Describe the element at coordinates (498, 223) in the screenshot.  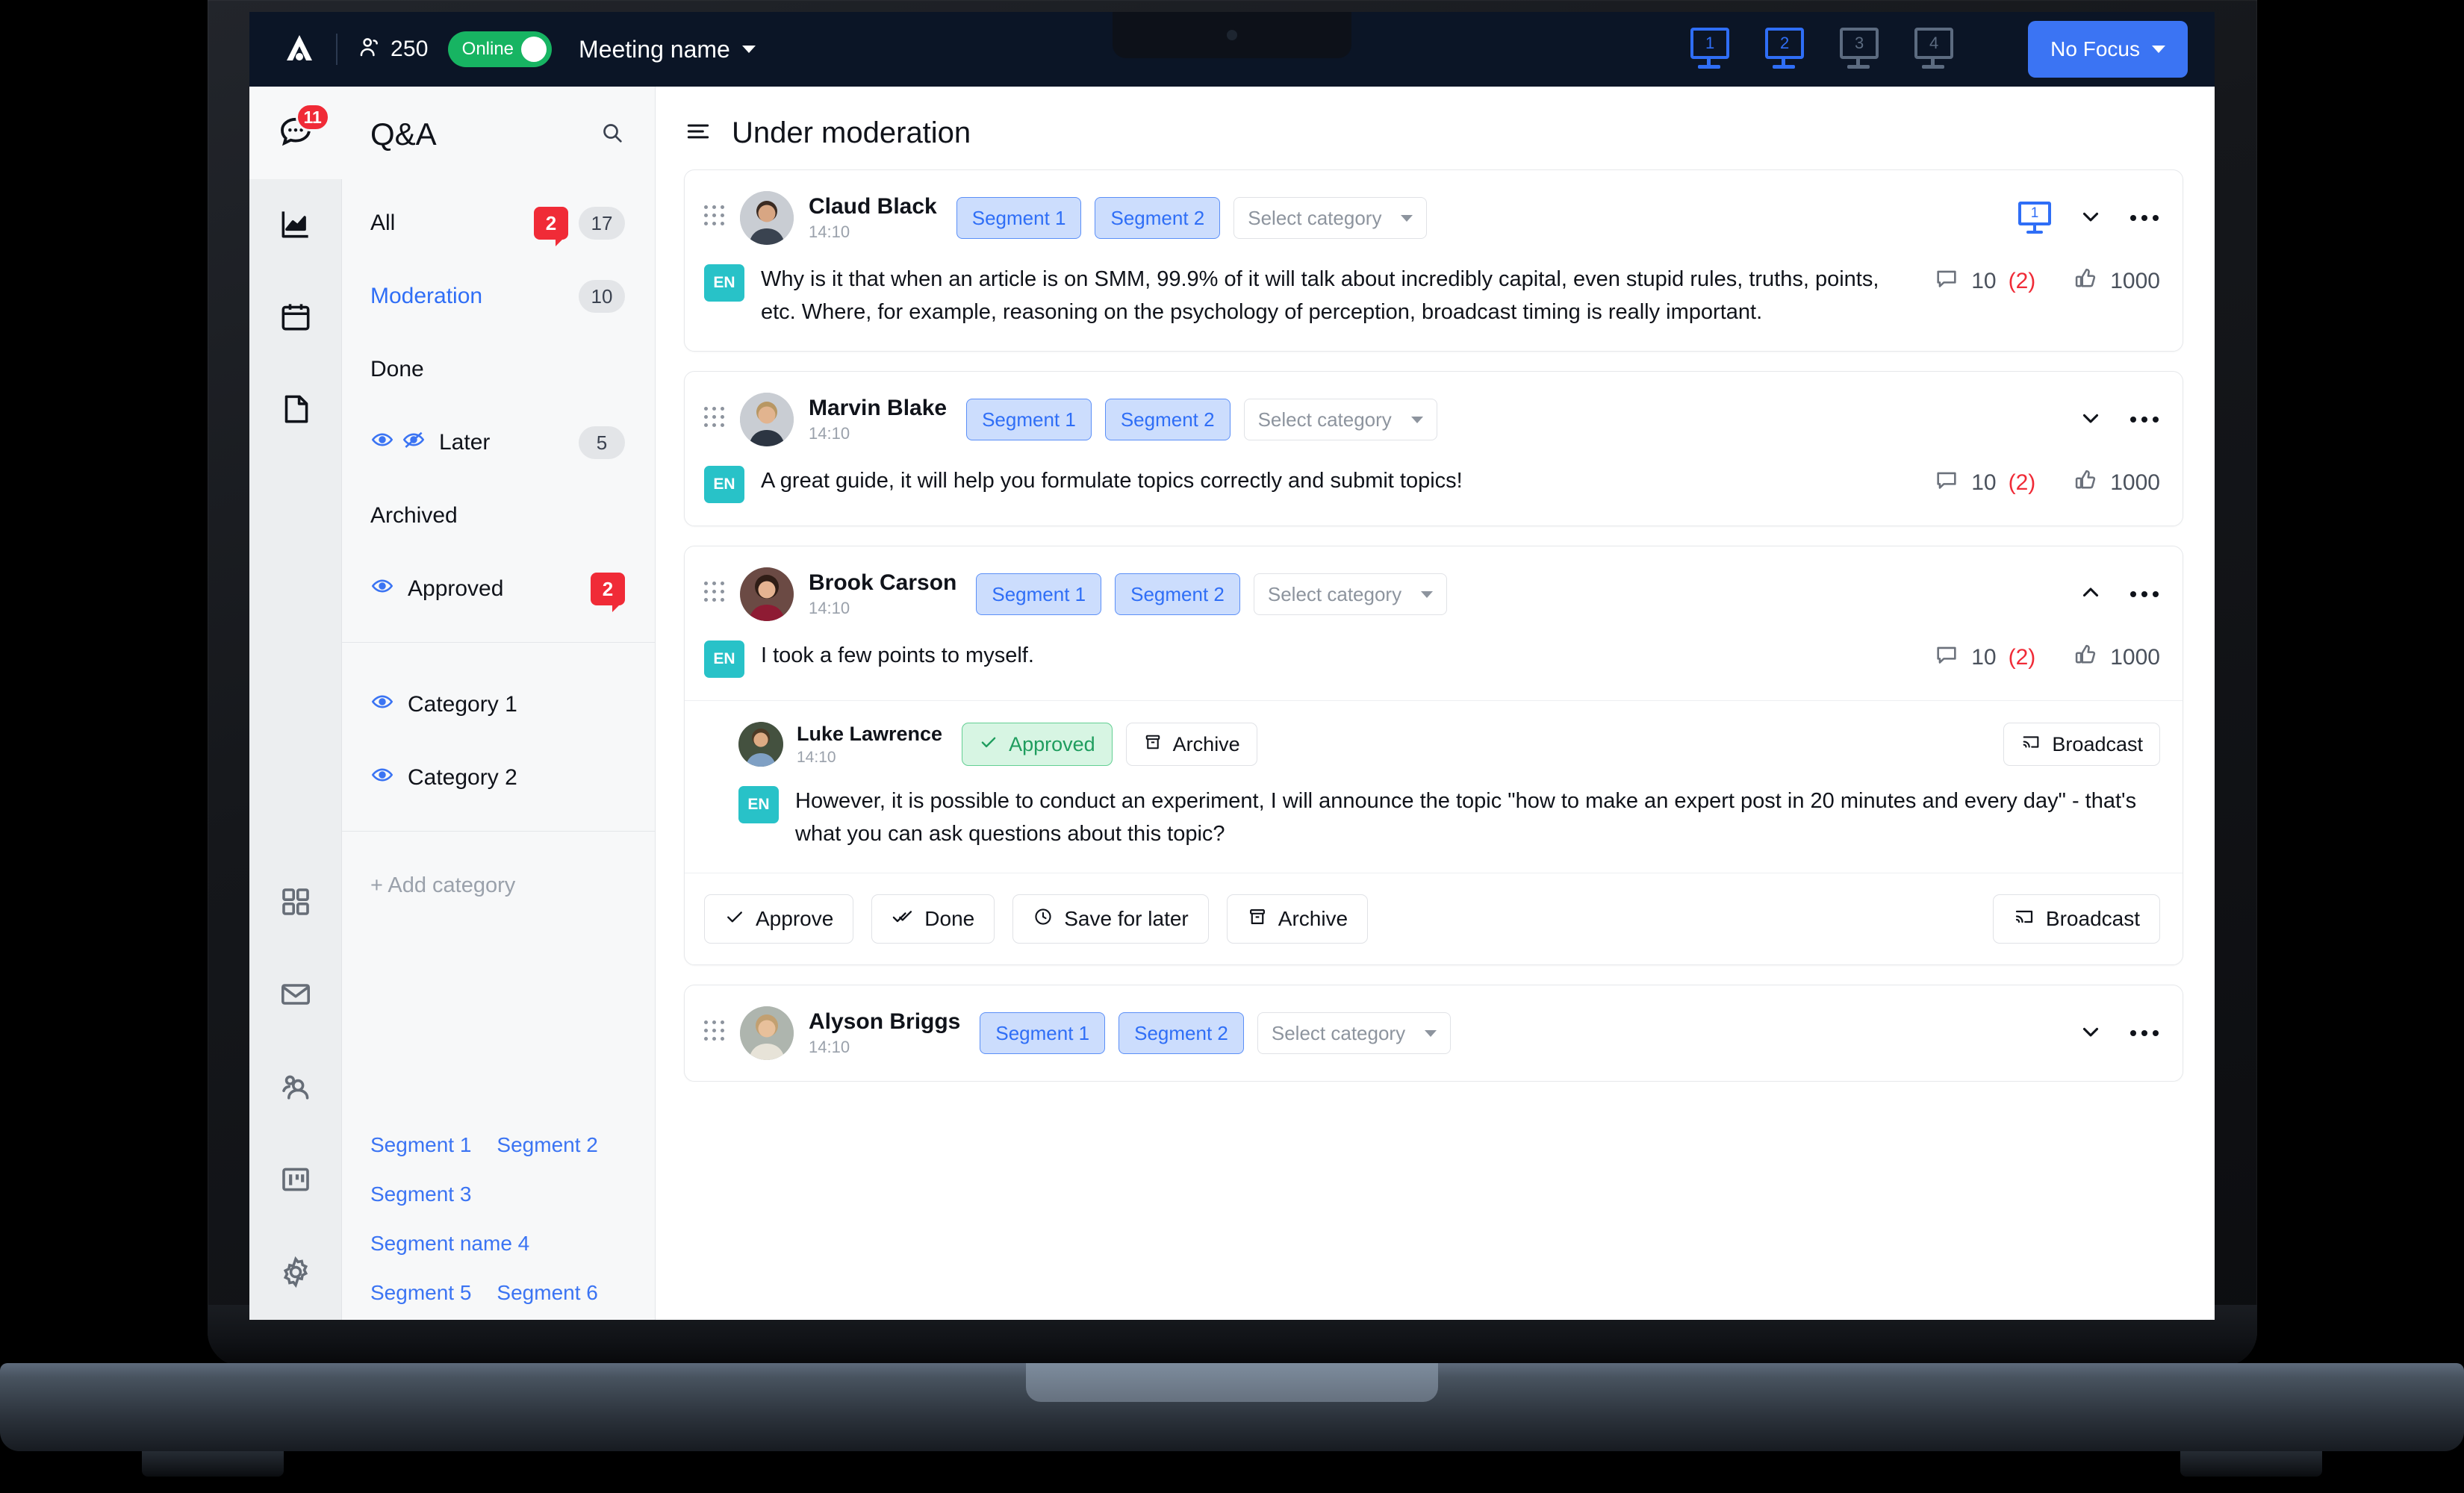
I see `qa-filter-all: All 2 17` at that location.